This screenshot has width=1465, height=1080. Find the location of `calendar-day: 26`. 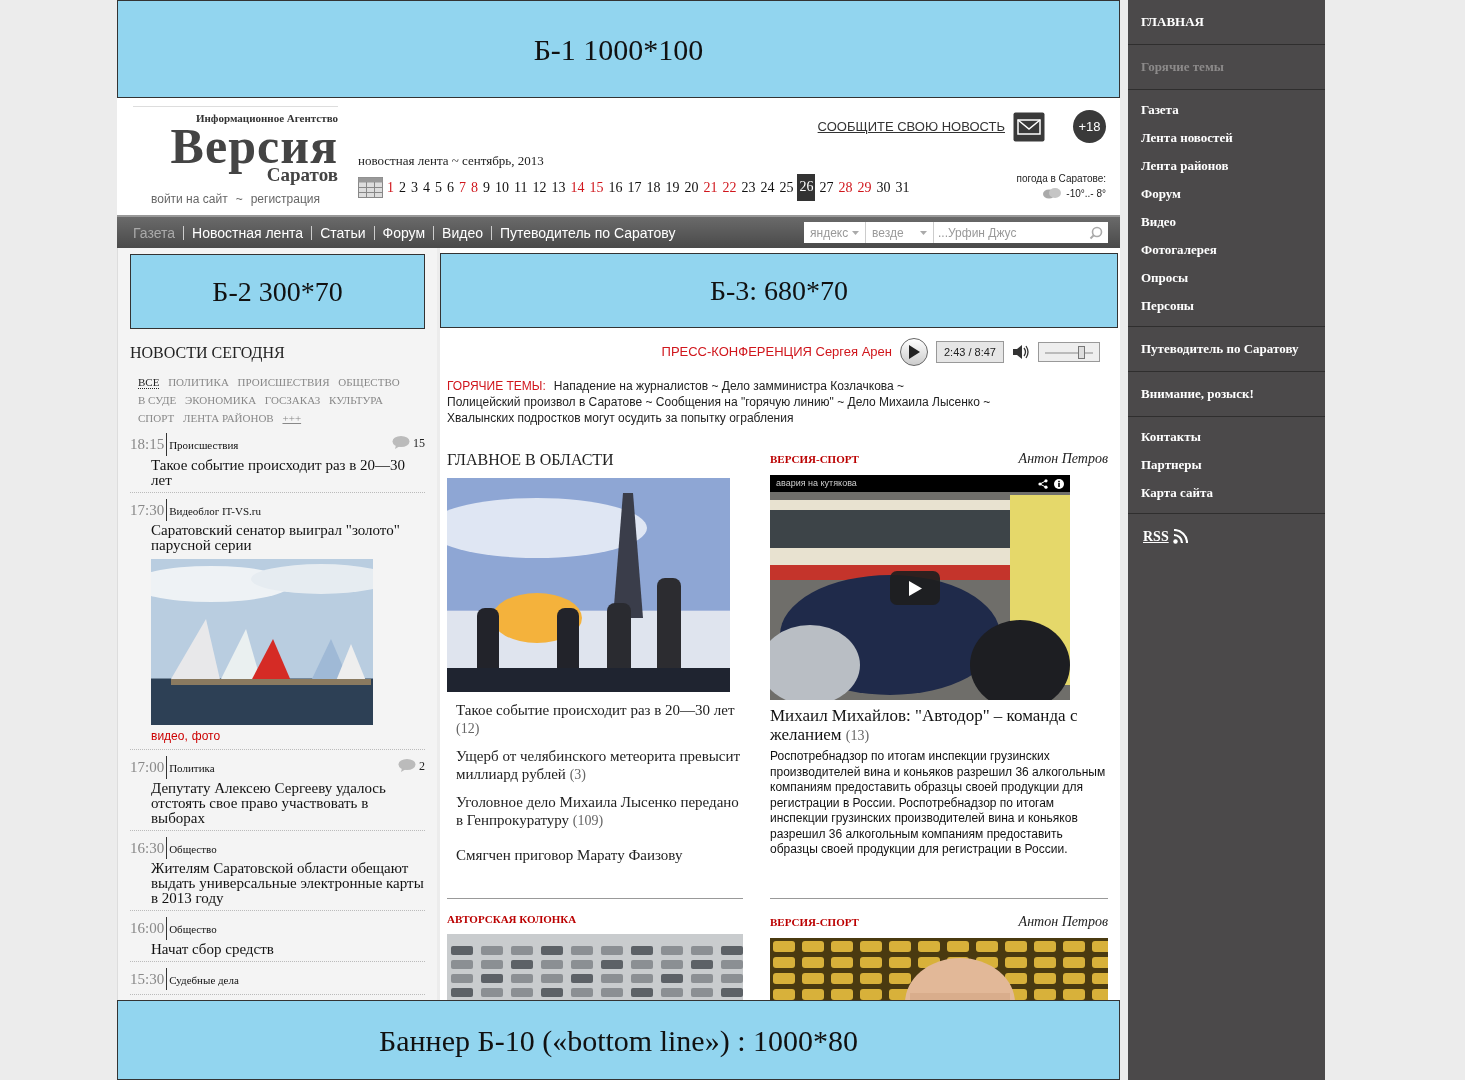

calendar-day: 26 is located at coordinates (806, 187).